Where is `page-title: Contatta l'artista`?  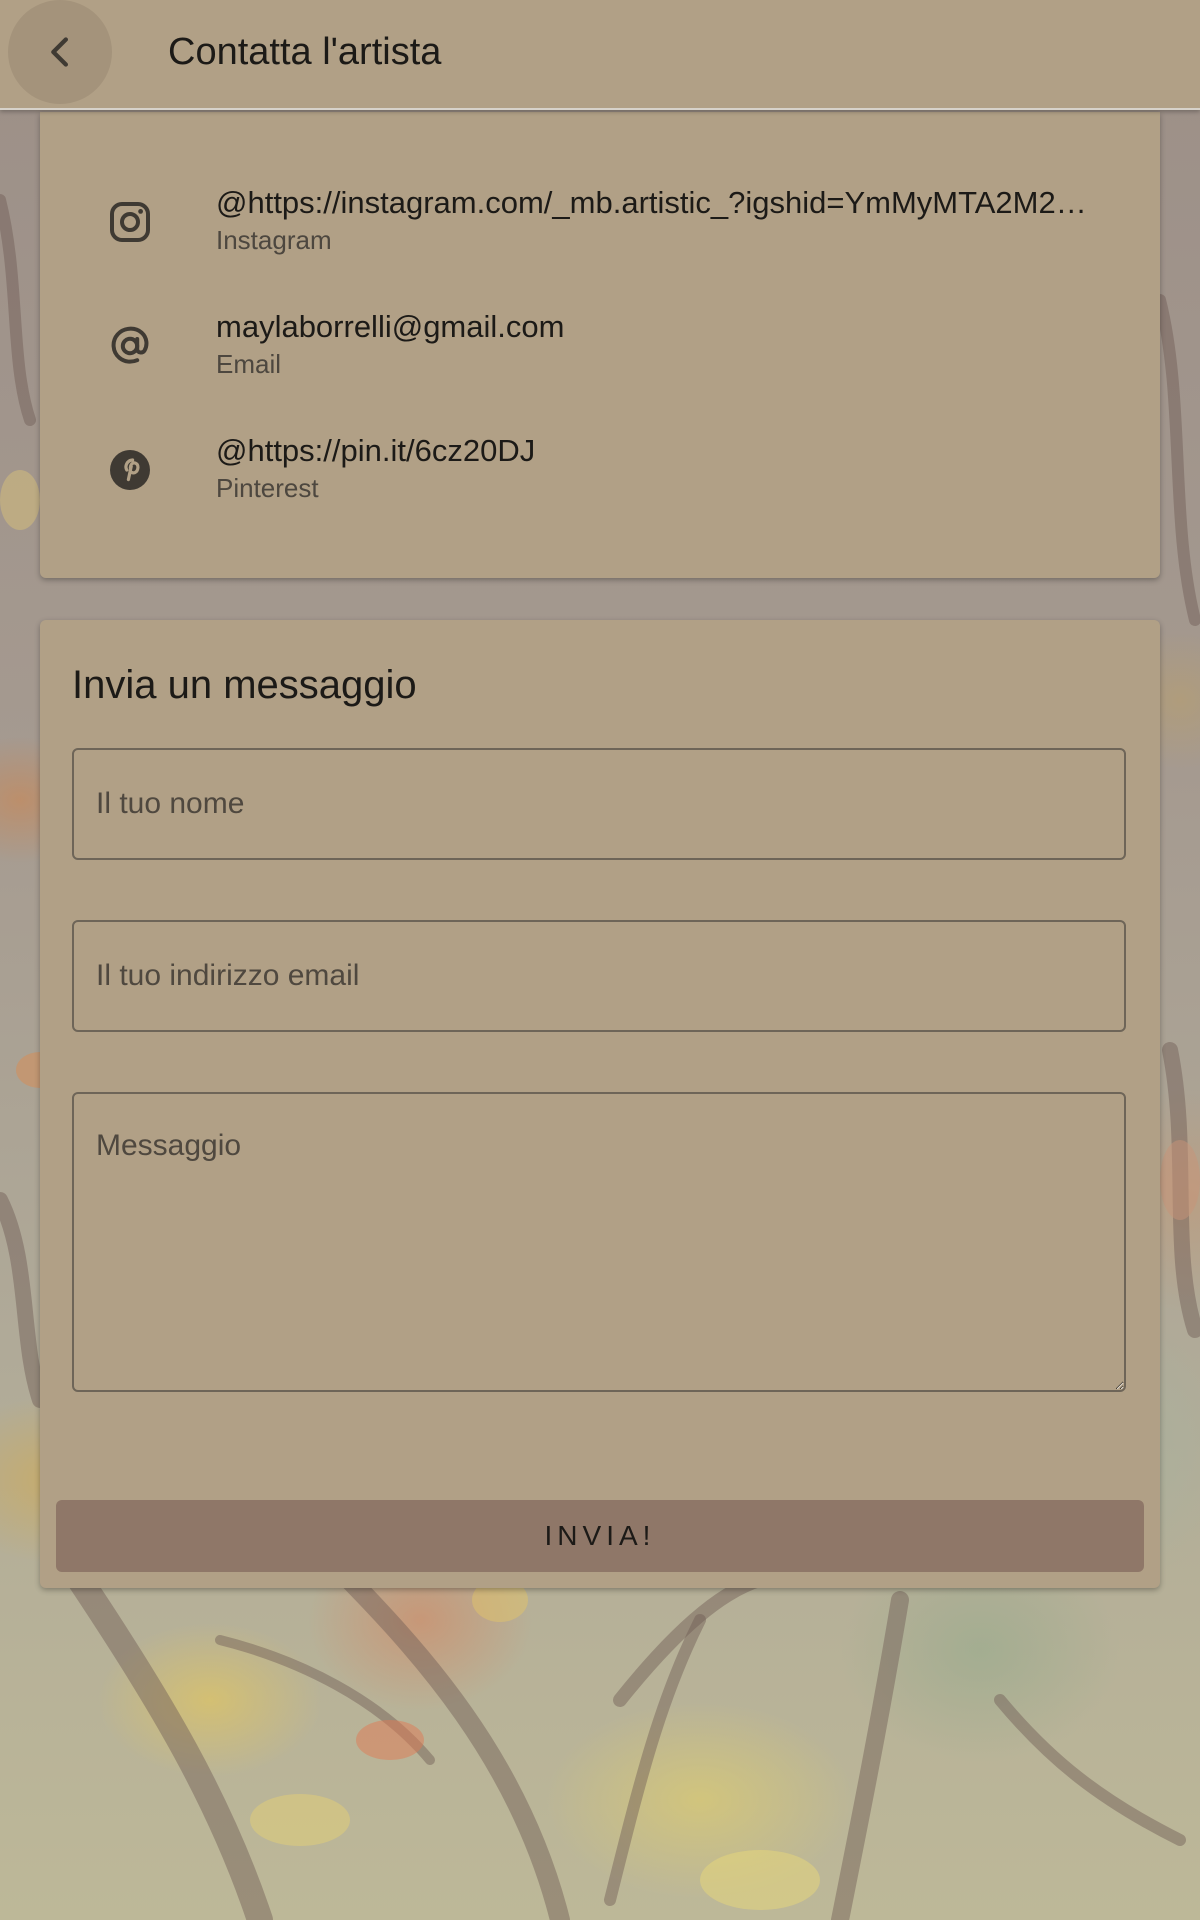 page-title: Contatta l'artista is located at coordinates (305, 52).